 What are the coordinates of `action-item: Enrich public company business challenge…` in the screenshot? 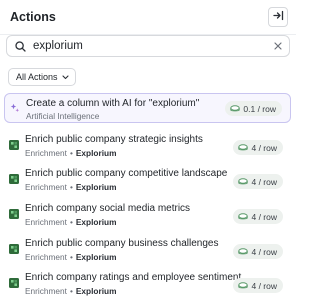 It's located at (147, 252).